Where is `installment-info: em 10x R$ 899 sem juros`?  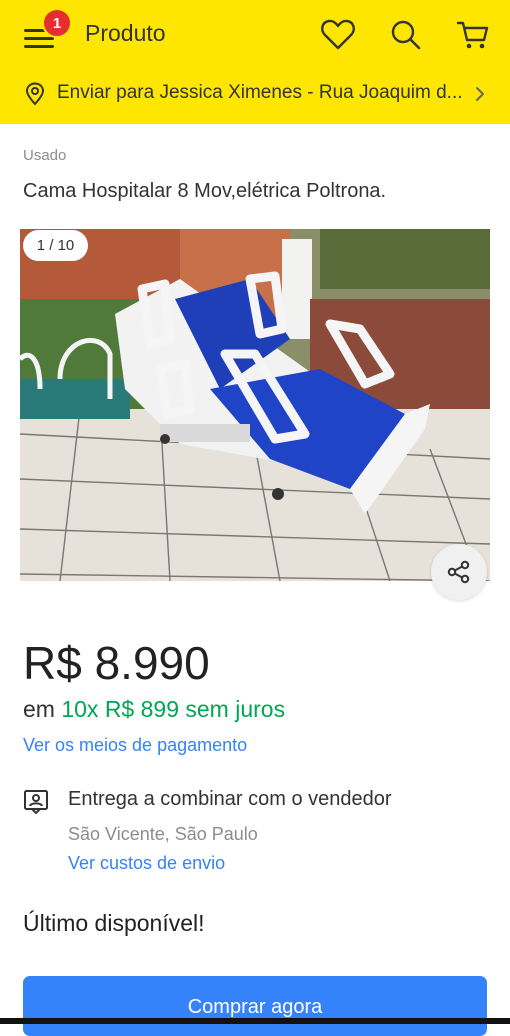
installment-info: em 10x R$ 899 sem juros is located at coordinates (154, 709).